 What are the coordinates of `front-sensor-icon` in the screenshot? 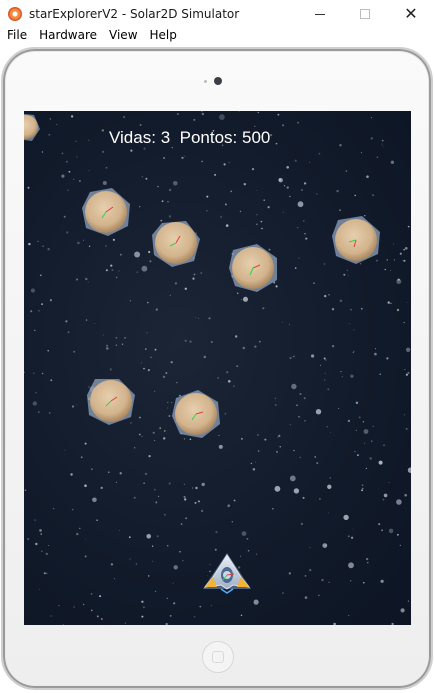 It's located at (205, 81).